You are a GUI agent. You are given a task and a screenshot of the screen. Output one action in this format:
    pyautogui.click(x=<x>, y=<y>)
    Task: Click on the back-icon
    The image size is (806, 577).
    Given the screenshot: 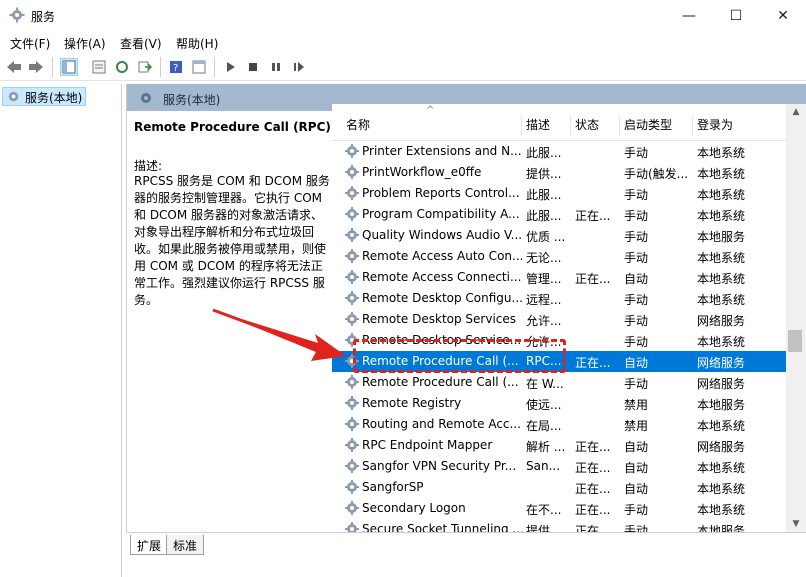 What is the action you would take?
    pyautogui.click(x=14, y=67)
    